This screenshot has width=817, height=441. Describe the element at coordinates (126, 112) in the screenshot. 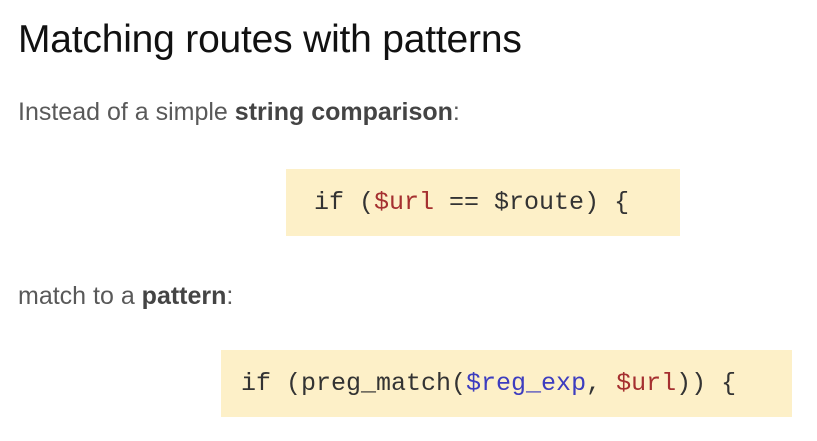

I see `intro-prefix: Instead of a simple` at that location.